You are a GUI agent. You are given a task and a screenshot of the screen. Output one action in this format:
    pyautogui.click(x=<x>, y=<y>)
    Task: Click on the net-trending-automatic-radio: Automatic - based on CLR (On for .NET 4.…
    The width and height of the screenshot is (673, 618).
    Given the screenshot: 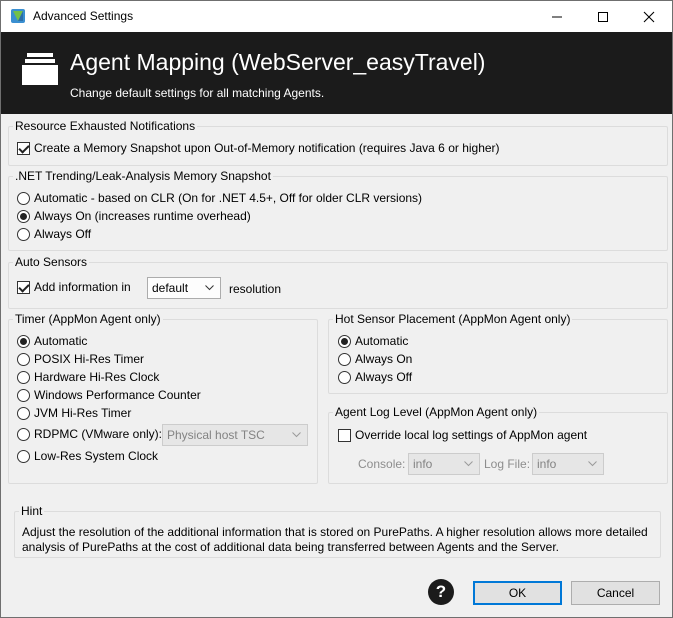 What is the action you would take?
    pyautogui.click(x=219, y=198)
    